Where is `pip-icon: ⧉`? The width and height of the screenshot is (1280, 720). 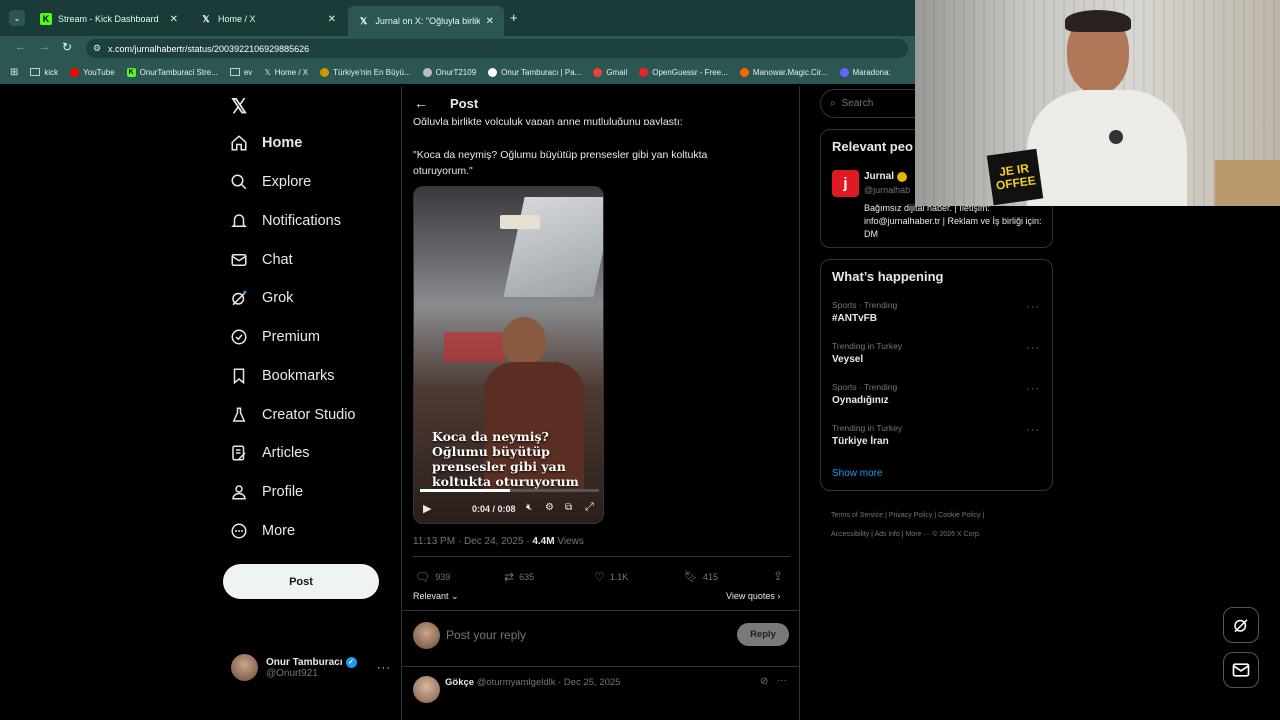 pip-icon: ⧉ is located at coordinates (568, 507).